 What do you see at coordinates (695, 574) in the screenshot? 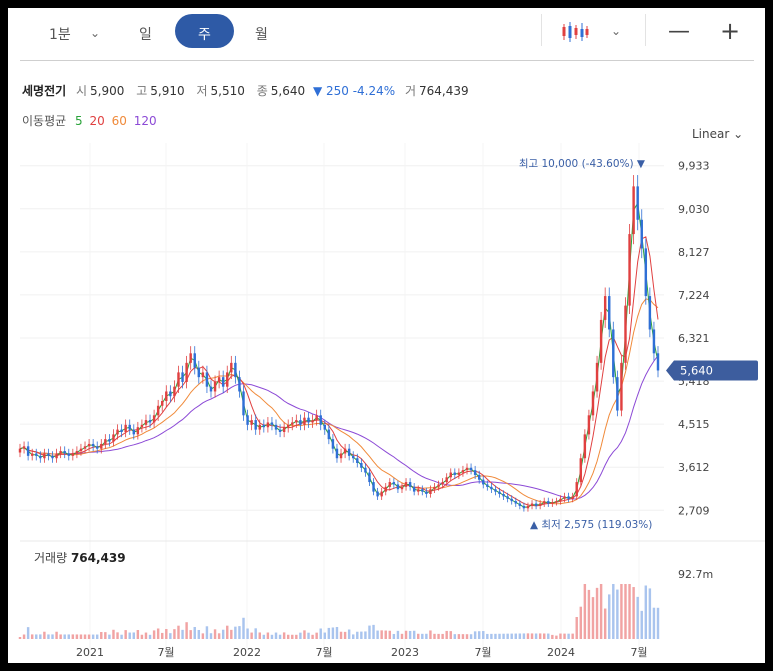
I see `volume-axis-label: 92.7m` at bounding box center [695, 574].